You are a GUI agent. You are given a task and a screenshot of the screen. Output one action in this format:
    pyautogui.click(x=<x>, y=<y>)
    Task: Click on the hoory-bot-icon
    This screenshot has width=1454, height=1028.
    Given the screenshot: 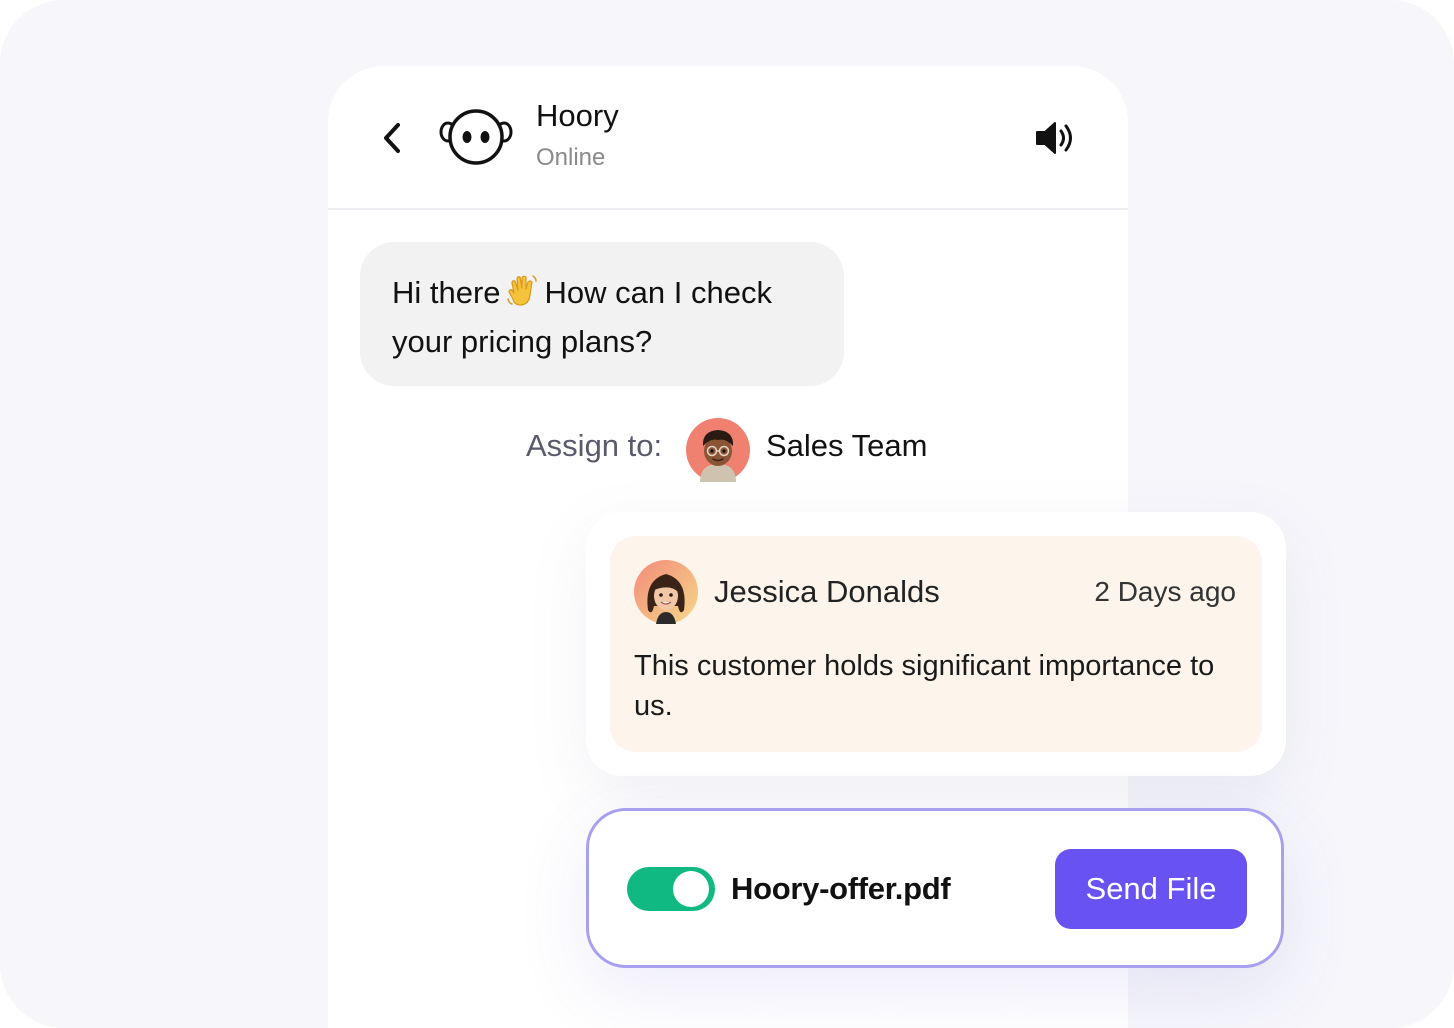 What is the action you would take?
    pyautogui.click(x=476, y=137)
    